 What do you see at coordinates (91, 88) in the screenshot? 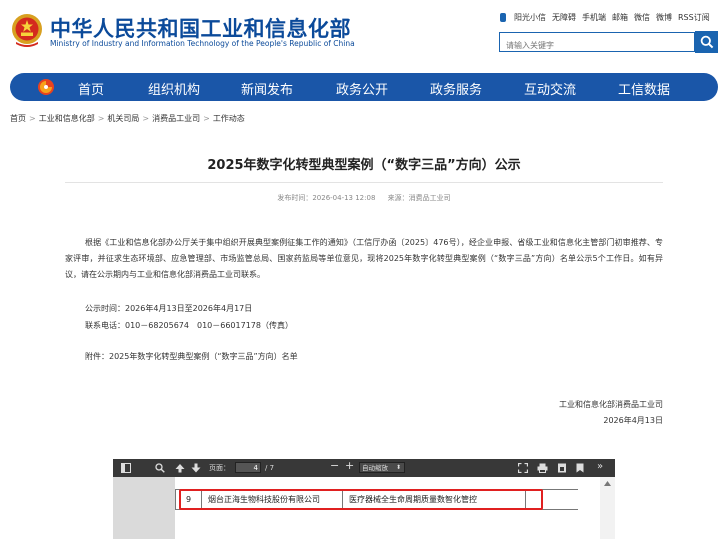
I see `nav-item-home: 首页` at bounding box center [91, 88].